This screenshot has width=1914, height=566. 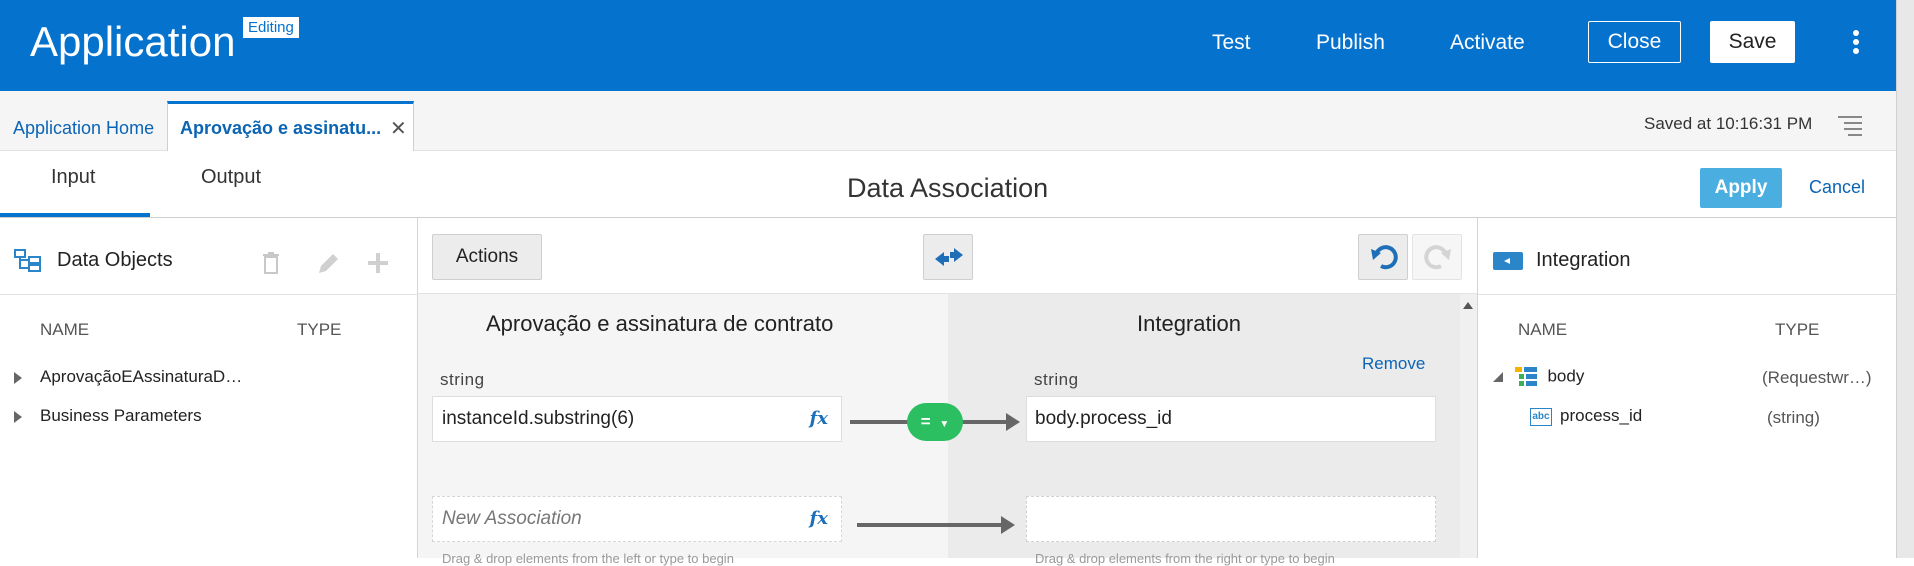 What do you see at coordinates (1793, 417) in the screenshot?
I see `tree-item-type: (string)` at bounding box center [1793, 417].